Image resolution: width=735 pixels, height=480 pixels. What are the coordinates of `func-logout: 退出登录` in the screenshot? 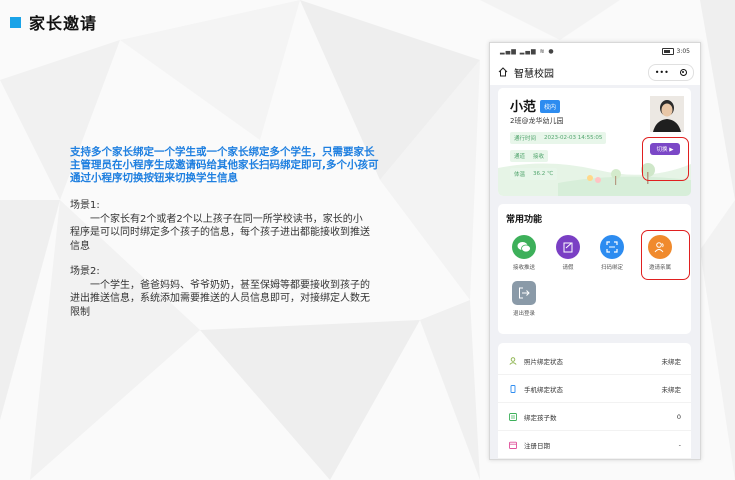 It's located at (524, 299).